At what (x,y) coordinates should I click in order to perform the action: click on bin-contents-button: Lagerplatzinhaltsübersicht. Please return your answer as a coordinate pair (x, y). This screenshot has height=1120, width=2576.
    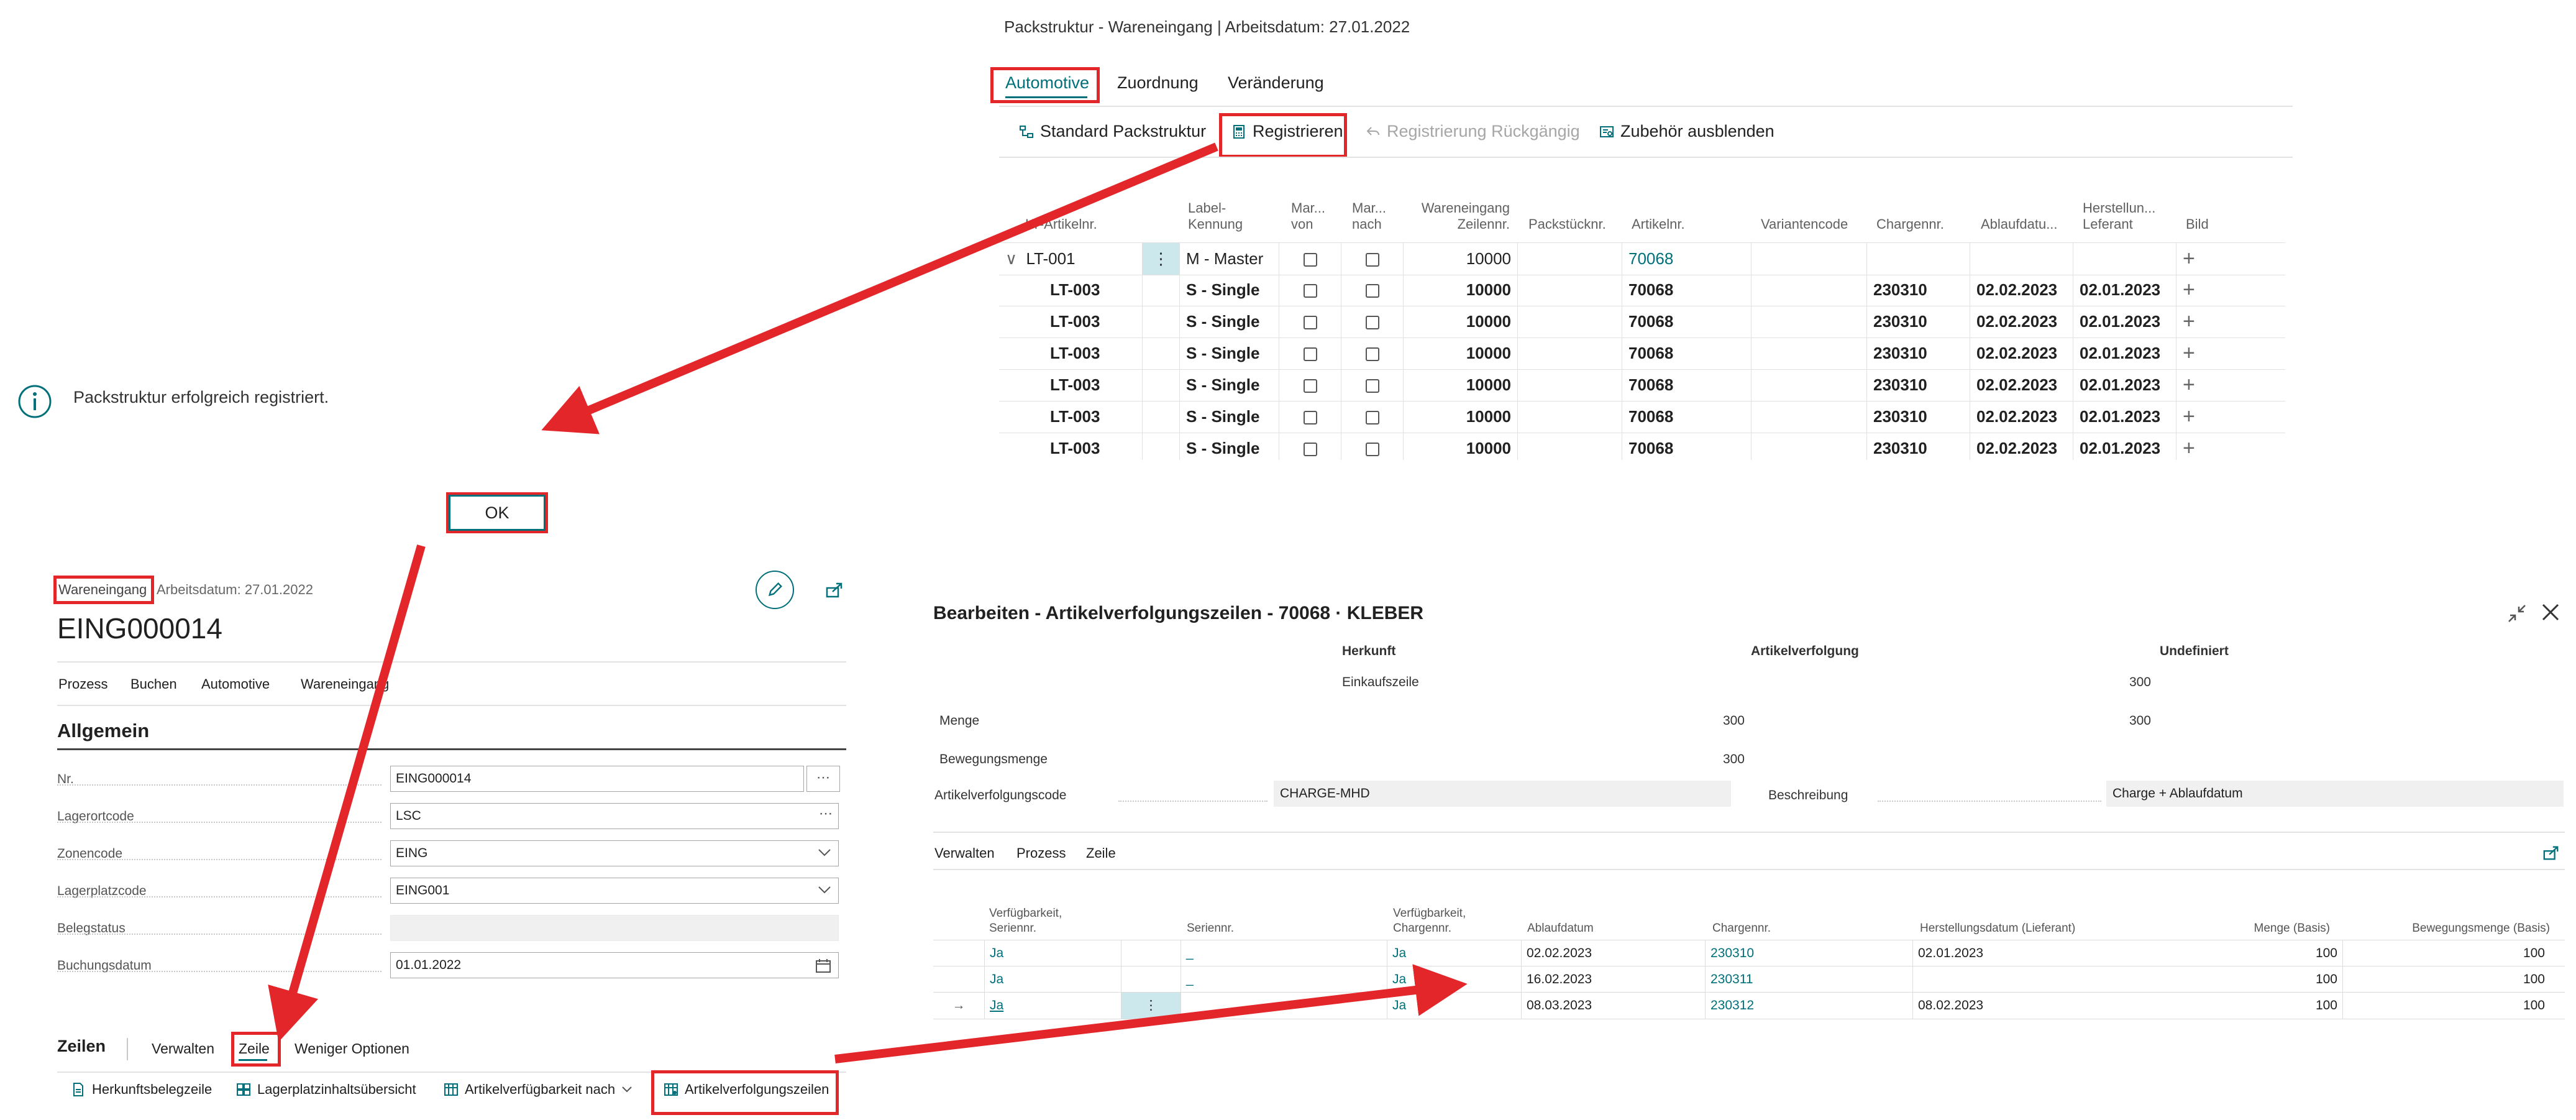
    Looking at the image, I should click on (326, 1089).